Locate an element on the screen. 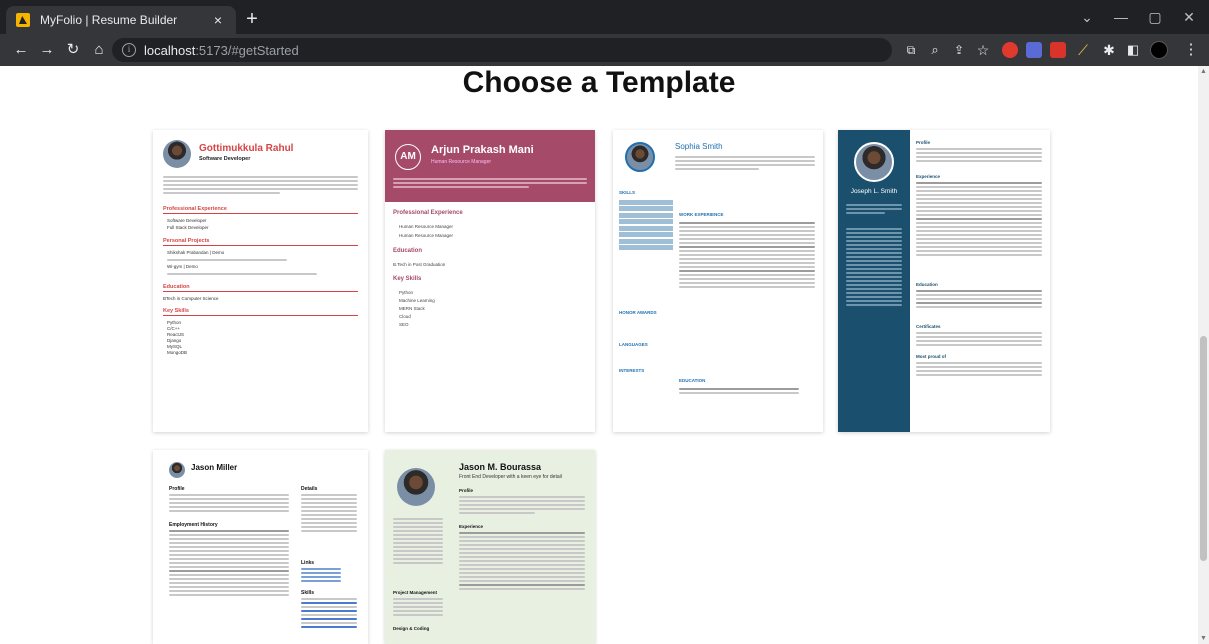  resume-name: Jason M. Bourassa is located at coordinates (500, 467).